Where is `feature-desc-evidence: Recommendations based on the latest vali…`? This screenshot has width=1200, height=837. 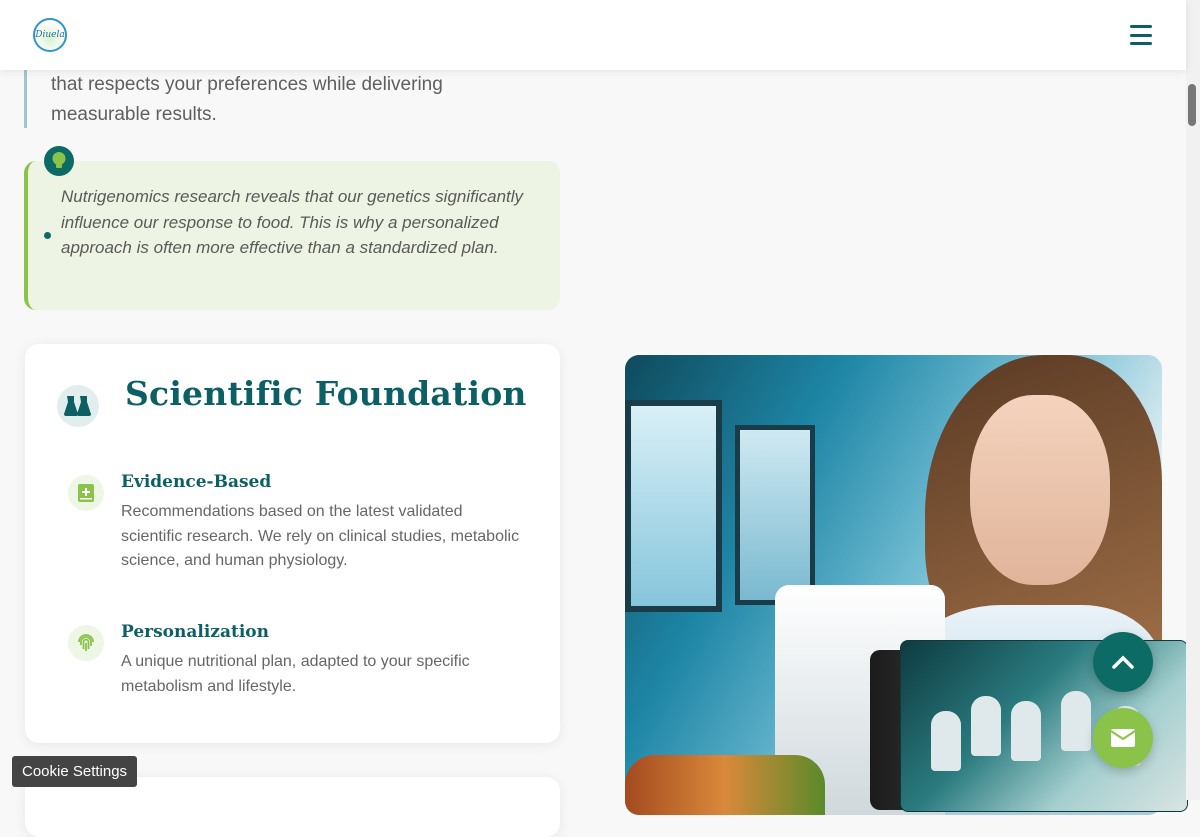
feature-desc-evidence: Recommendations based on the latest vali… is located at coordinates (320, 536).